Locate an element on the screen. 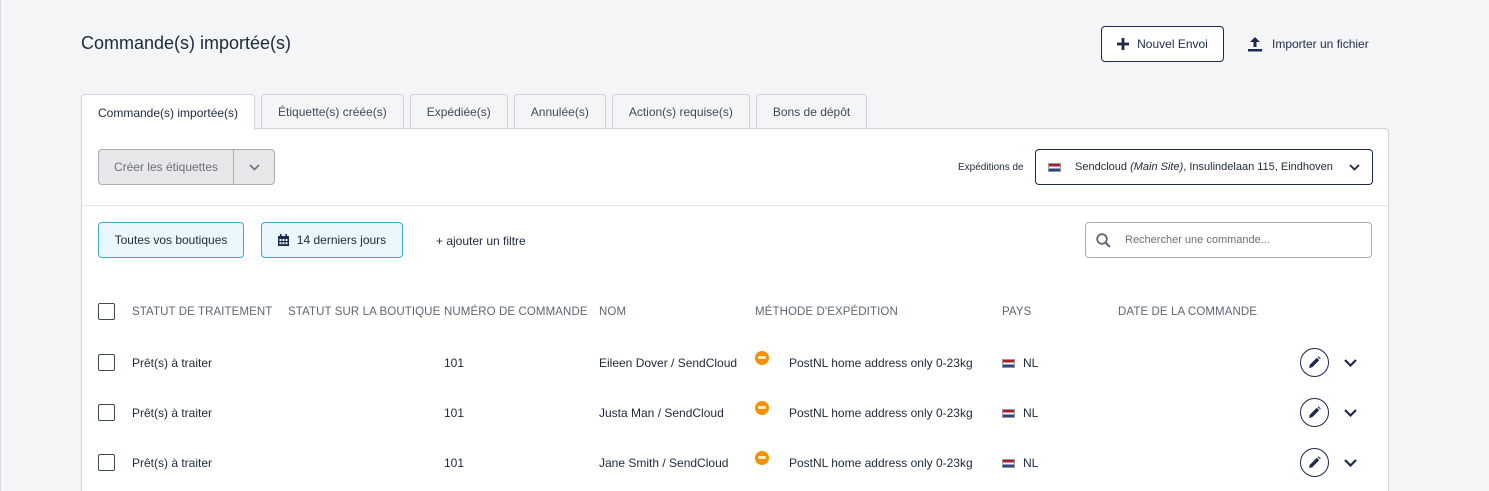 The width and height of the screenshot is (1489, 491). tab-label: Annulée(s) is located at coordinates (559, 112).